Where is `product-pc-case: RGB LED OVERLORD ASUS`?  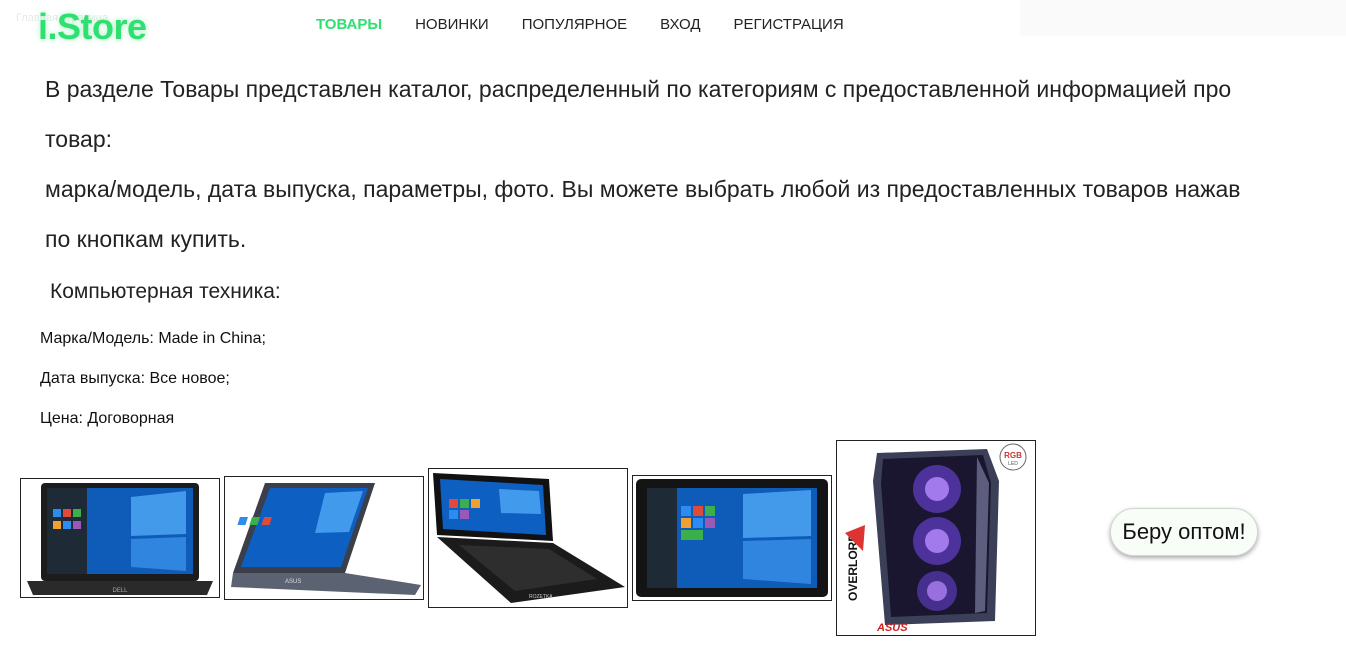 product-pc-case: RGB LED OVERLORD ASUS is located at coordinates (936, 538).